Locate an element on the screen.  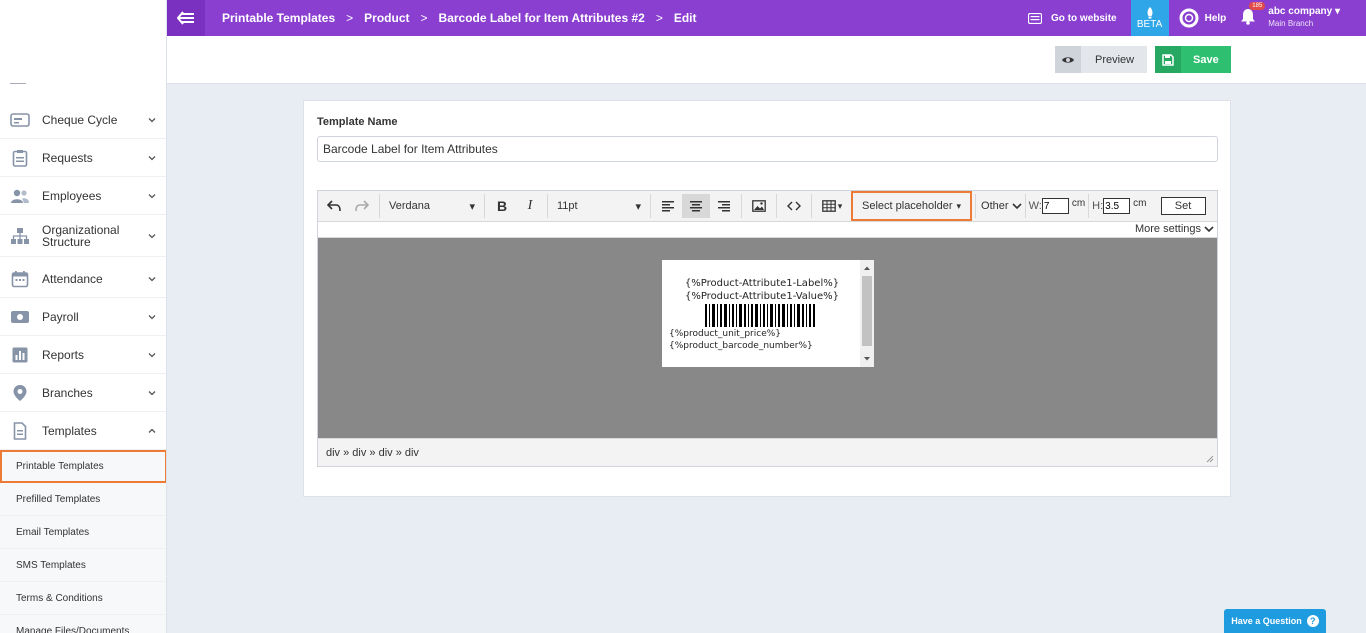
undo-icon is located at coordinates (334, 206).